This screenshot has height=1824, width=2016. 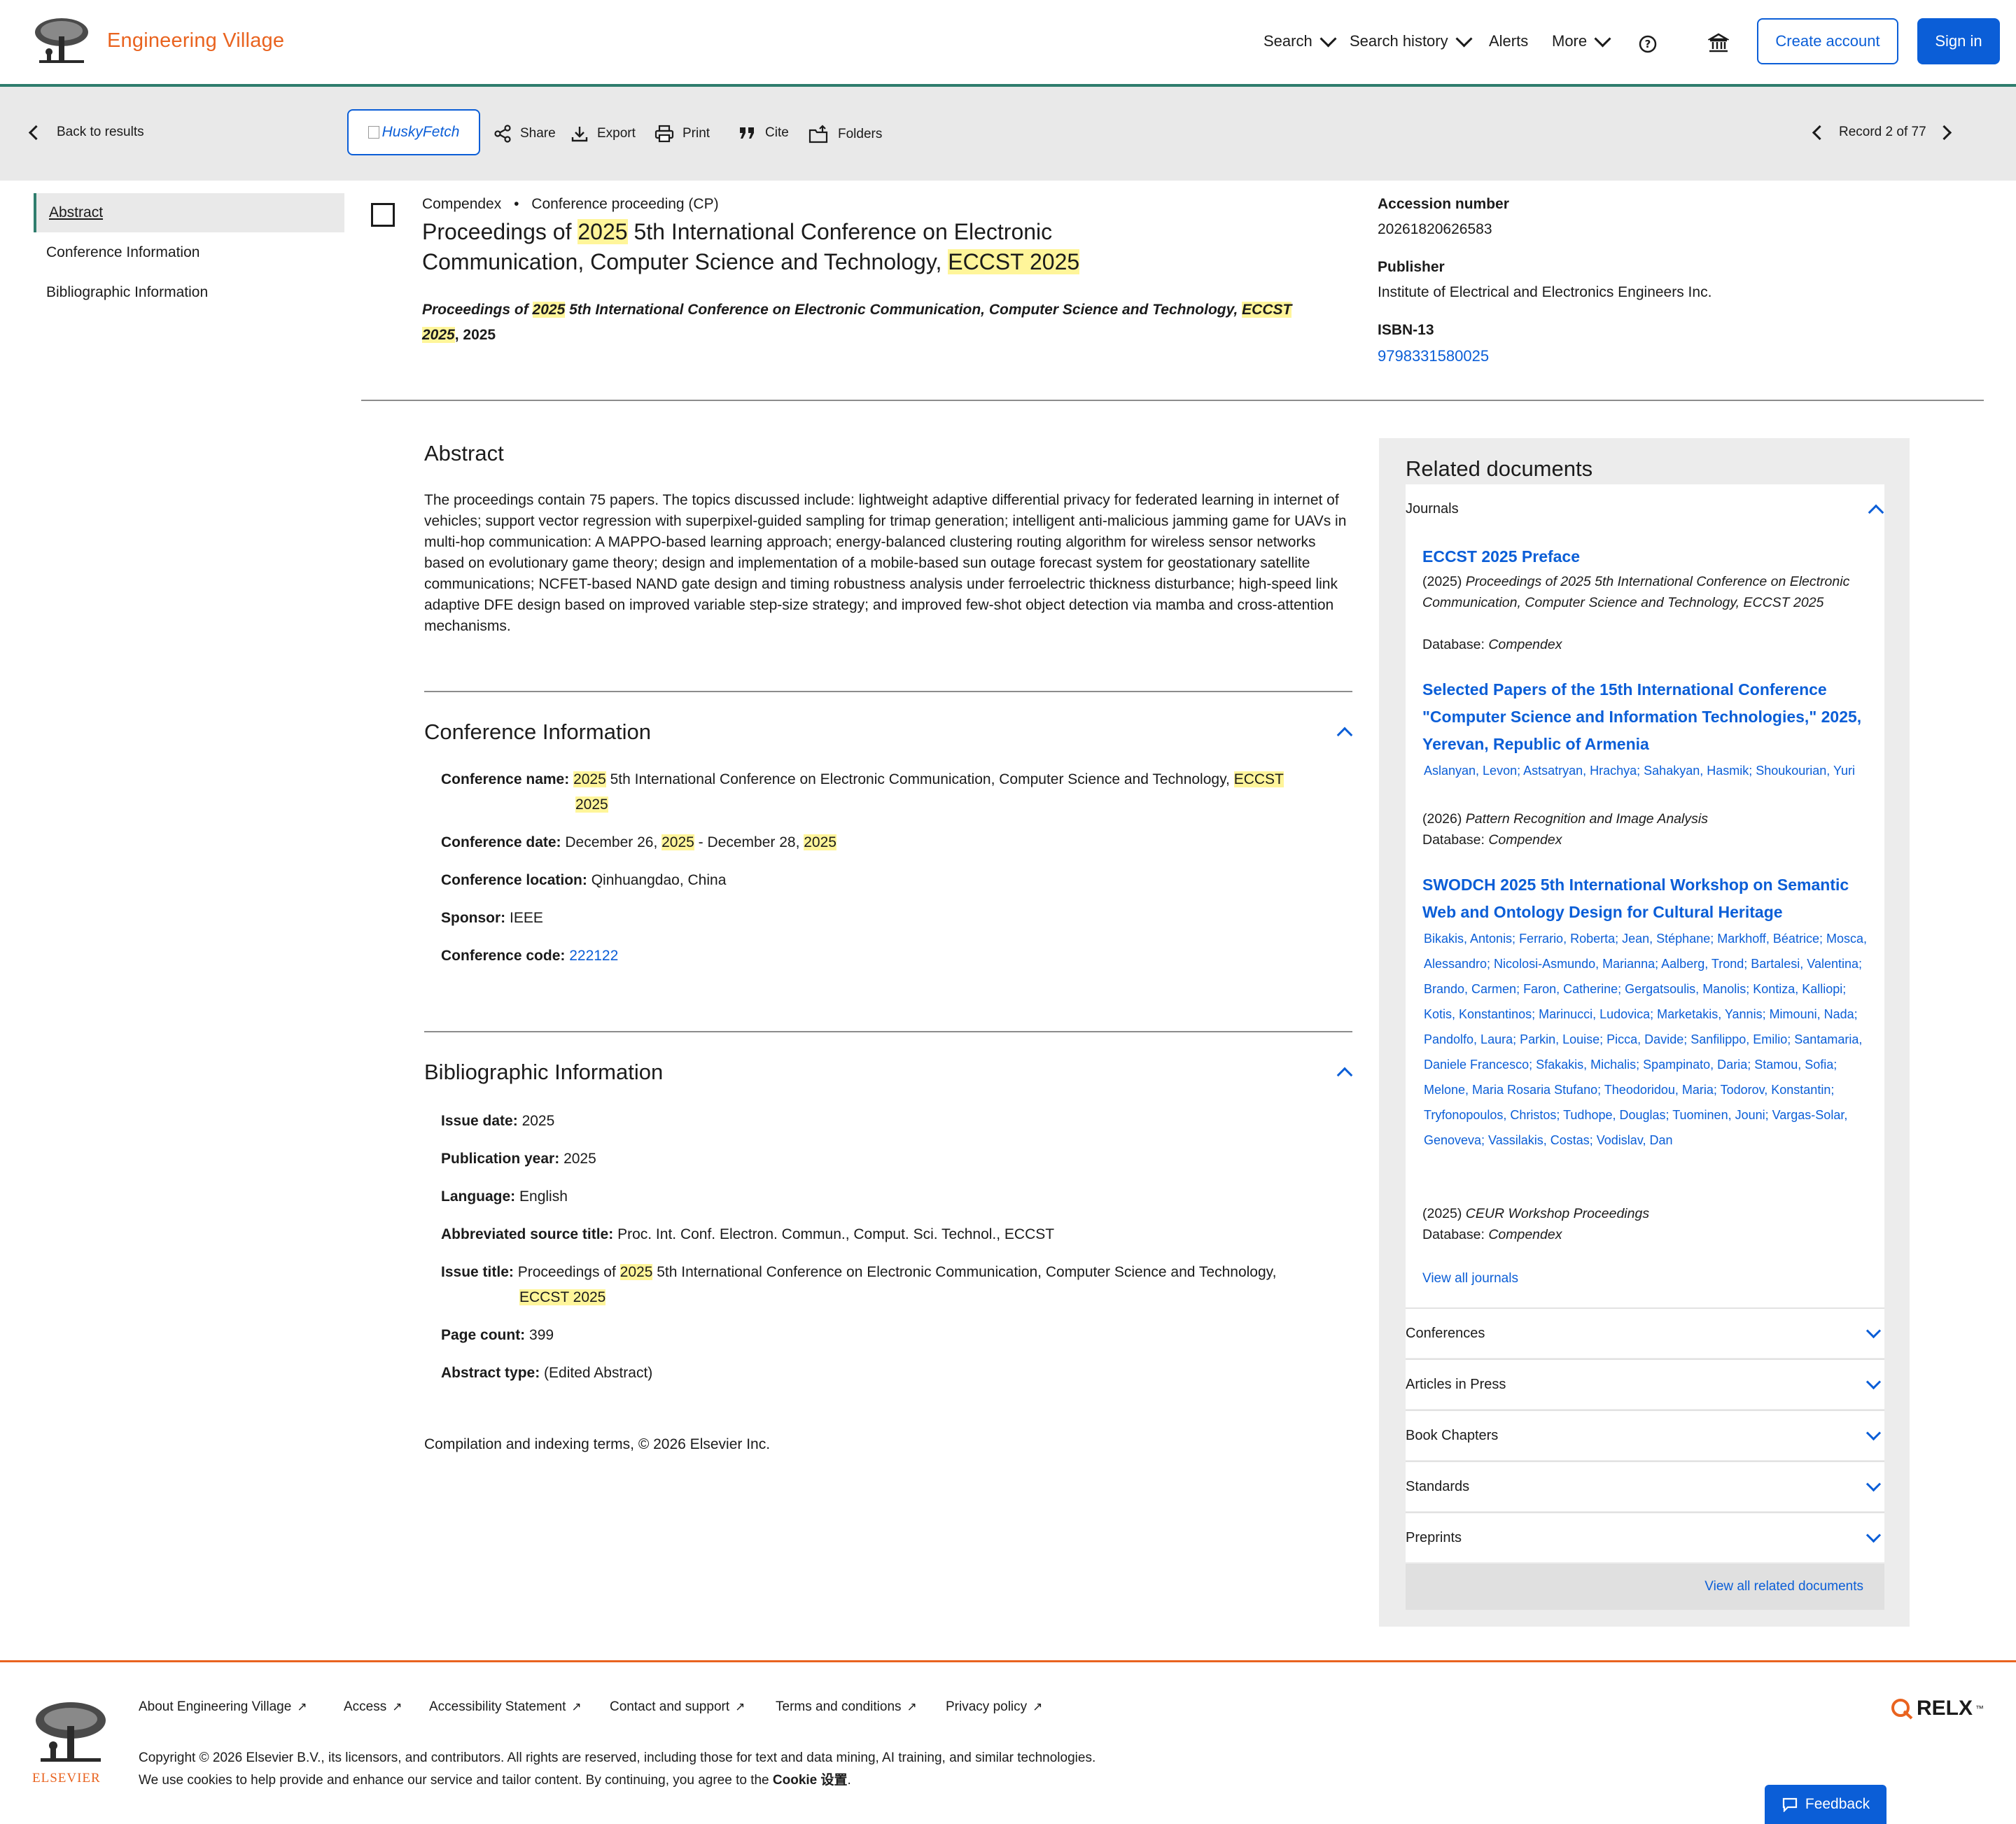 What do you see at coordinates (603, 134) in the screenshot?
I see `export-button: Export` at bounding box center [603, 134].